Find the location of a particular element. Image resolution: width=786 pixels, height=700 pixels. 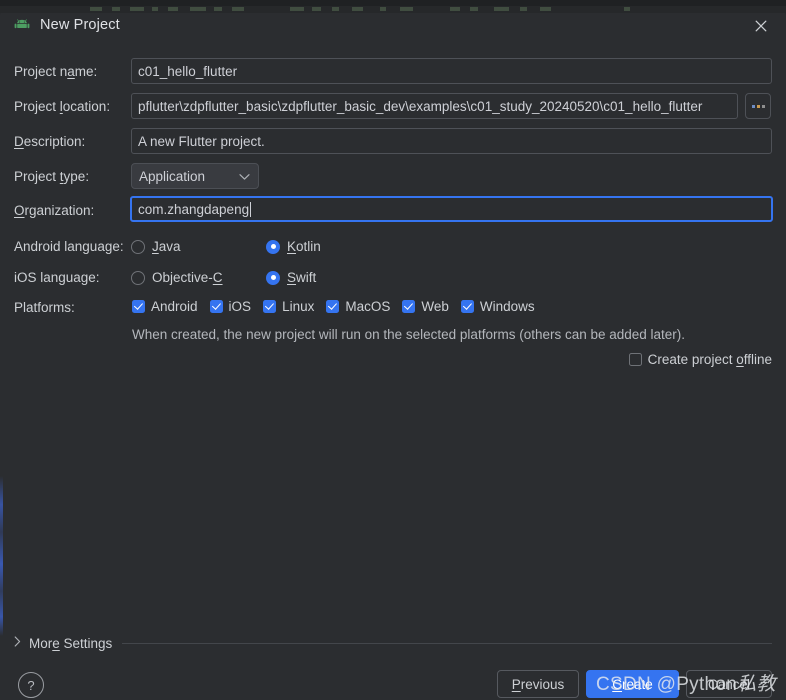

description-input: A new Flutter project. is located at coordinates (451, 141).